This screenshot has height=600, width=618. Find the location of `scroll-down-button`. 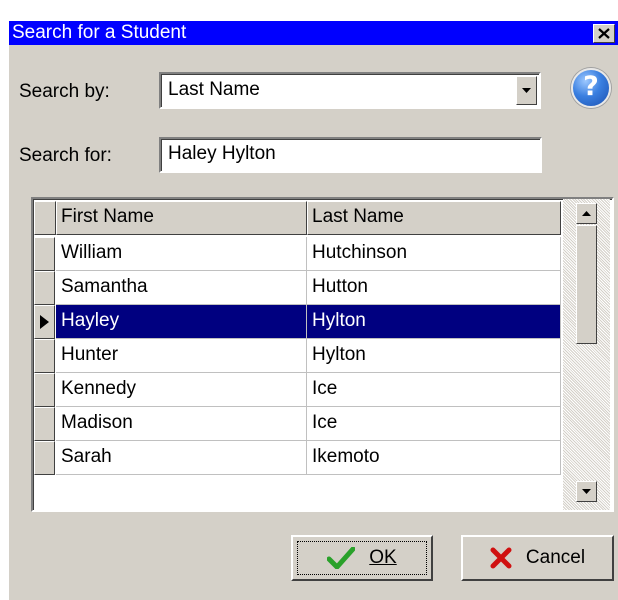

scroll-down-button is located at coordinates (586, 491).